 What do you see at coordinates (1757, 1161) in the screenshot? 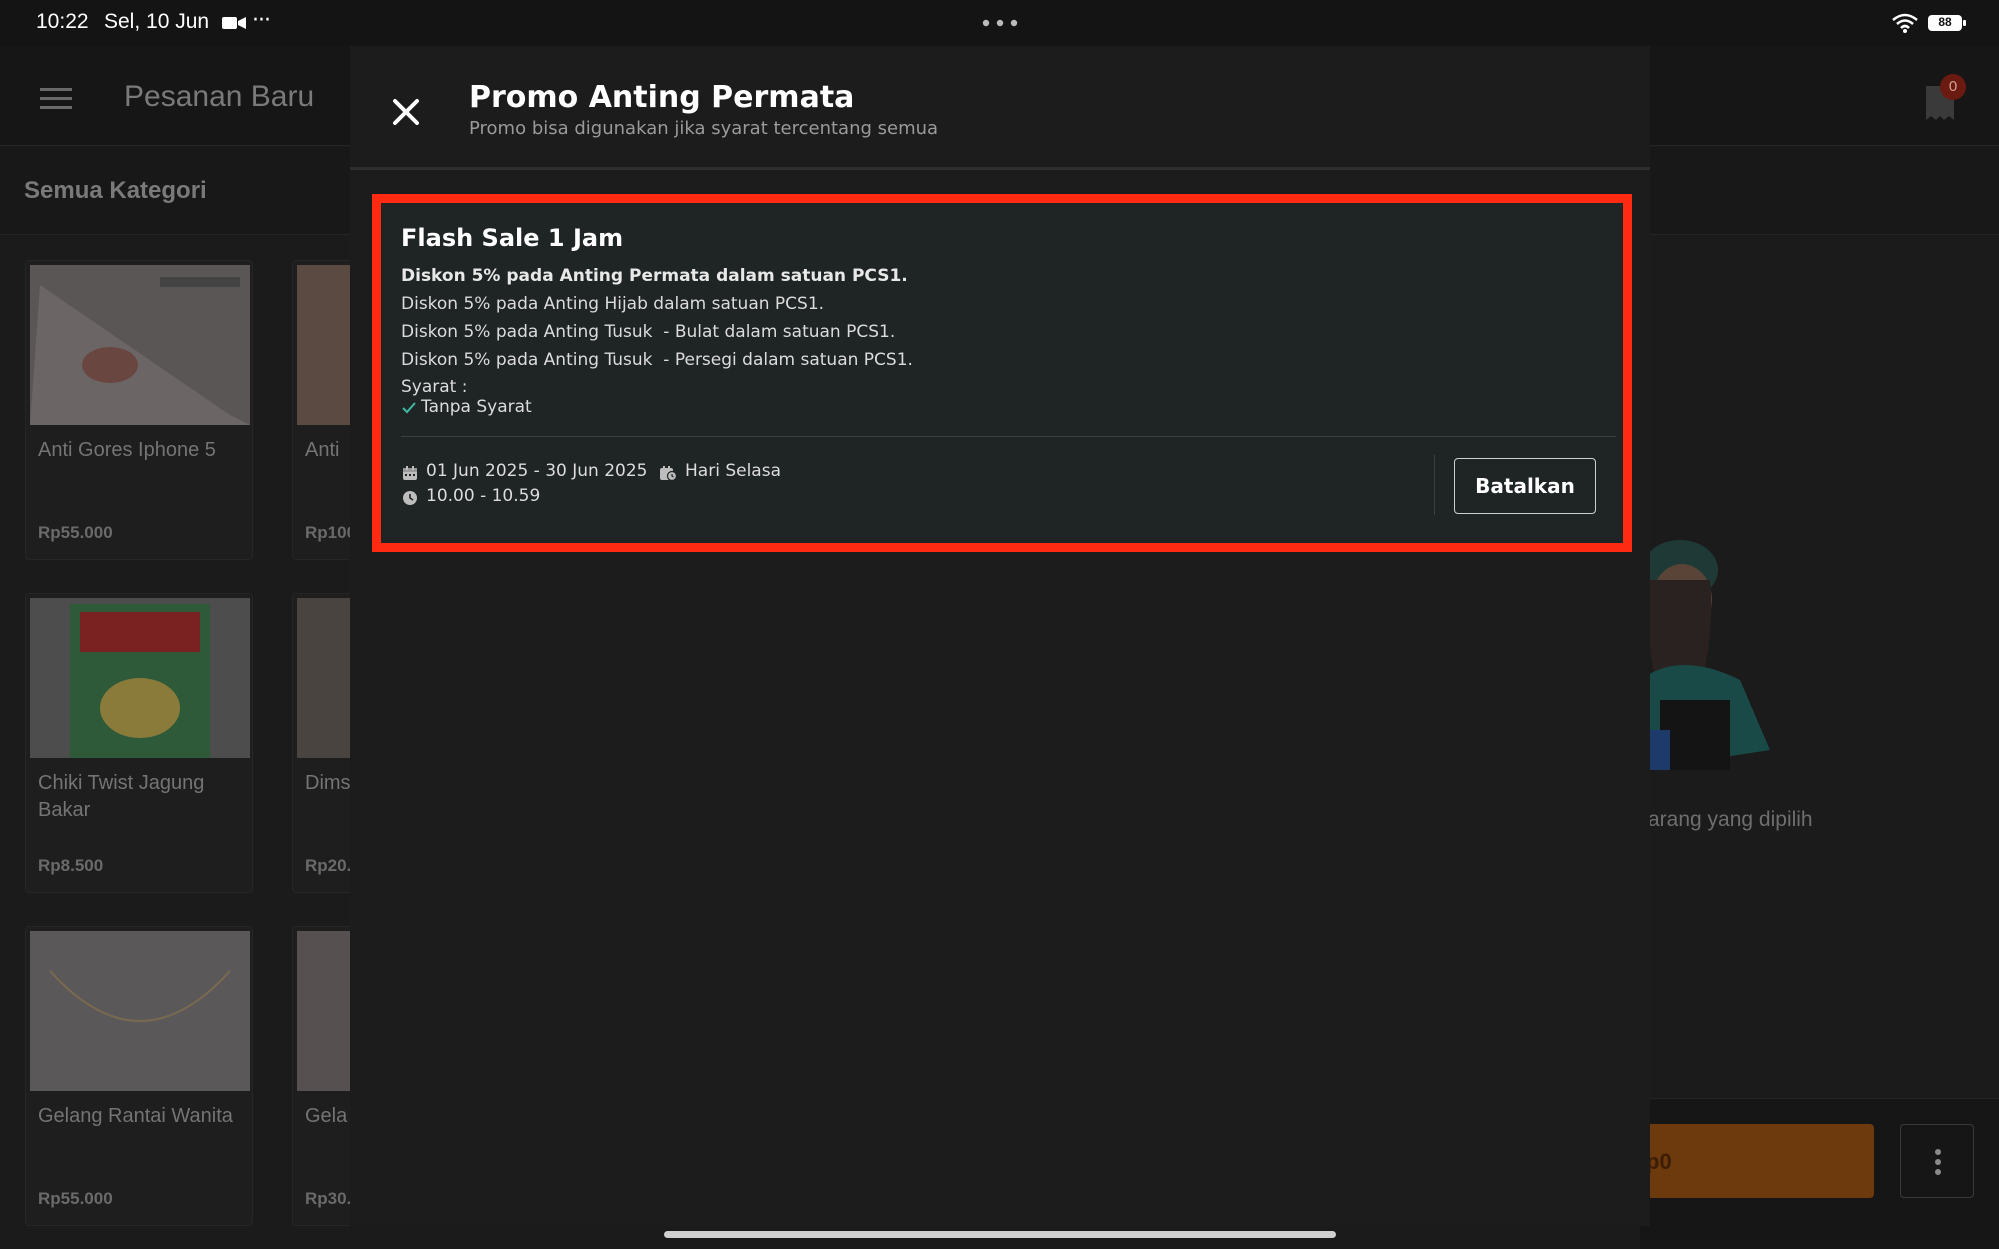
I see `pay-button` at bounding box center [1757, 1161].